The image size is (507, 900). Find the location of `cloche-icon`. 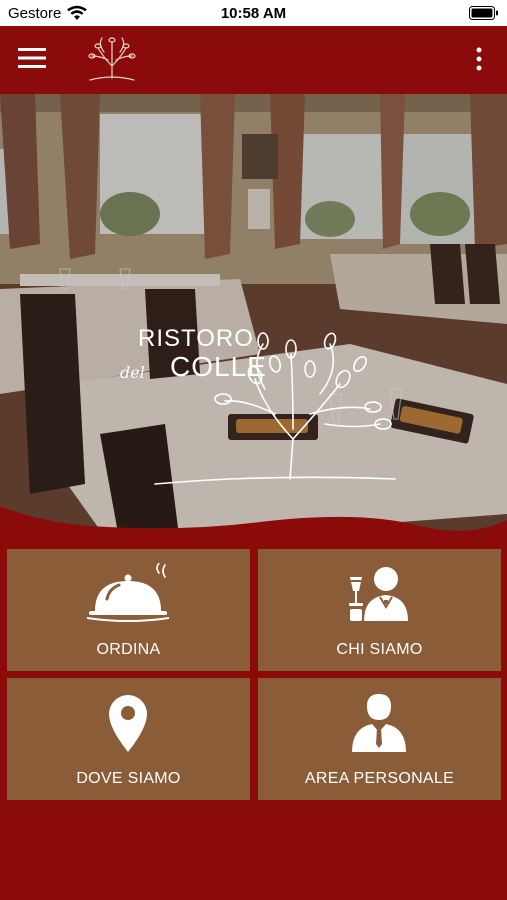

cloche-icon is located at coordinates (128, 592).